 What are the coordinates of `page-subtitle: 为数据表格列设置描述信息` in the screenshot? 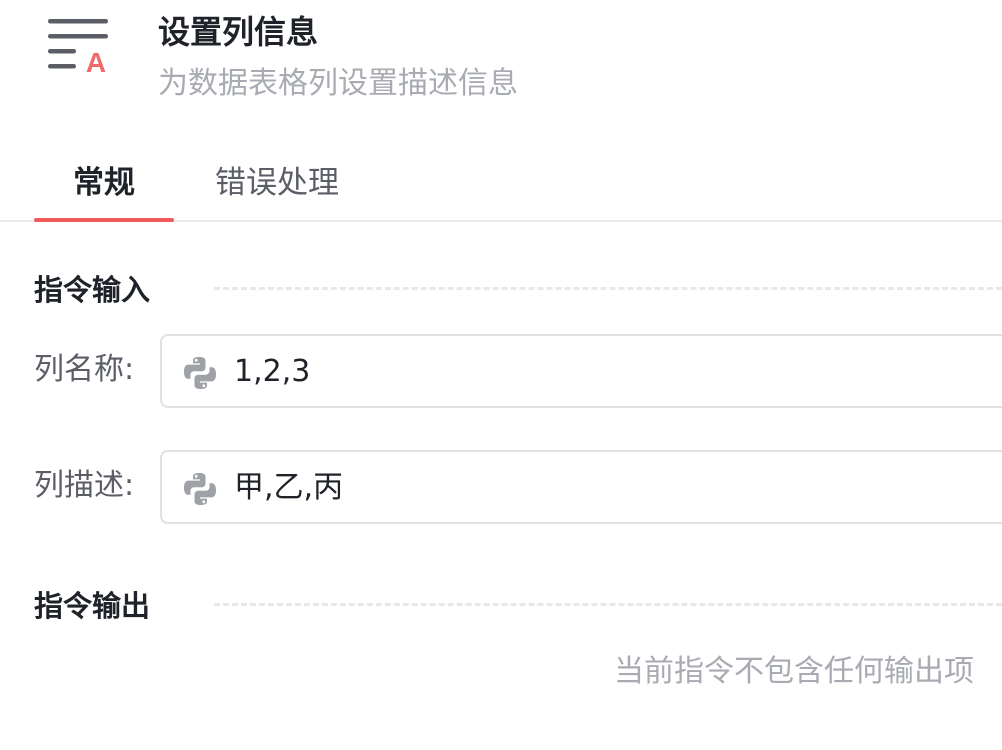 It's located at (338, 83).